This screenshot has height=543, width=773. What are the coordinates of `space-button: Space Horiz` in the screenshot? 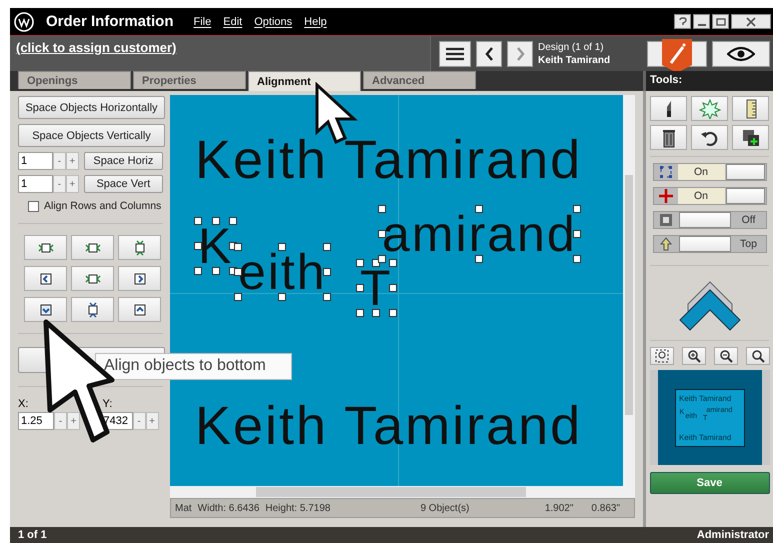 It's located at (123, 161).